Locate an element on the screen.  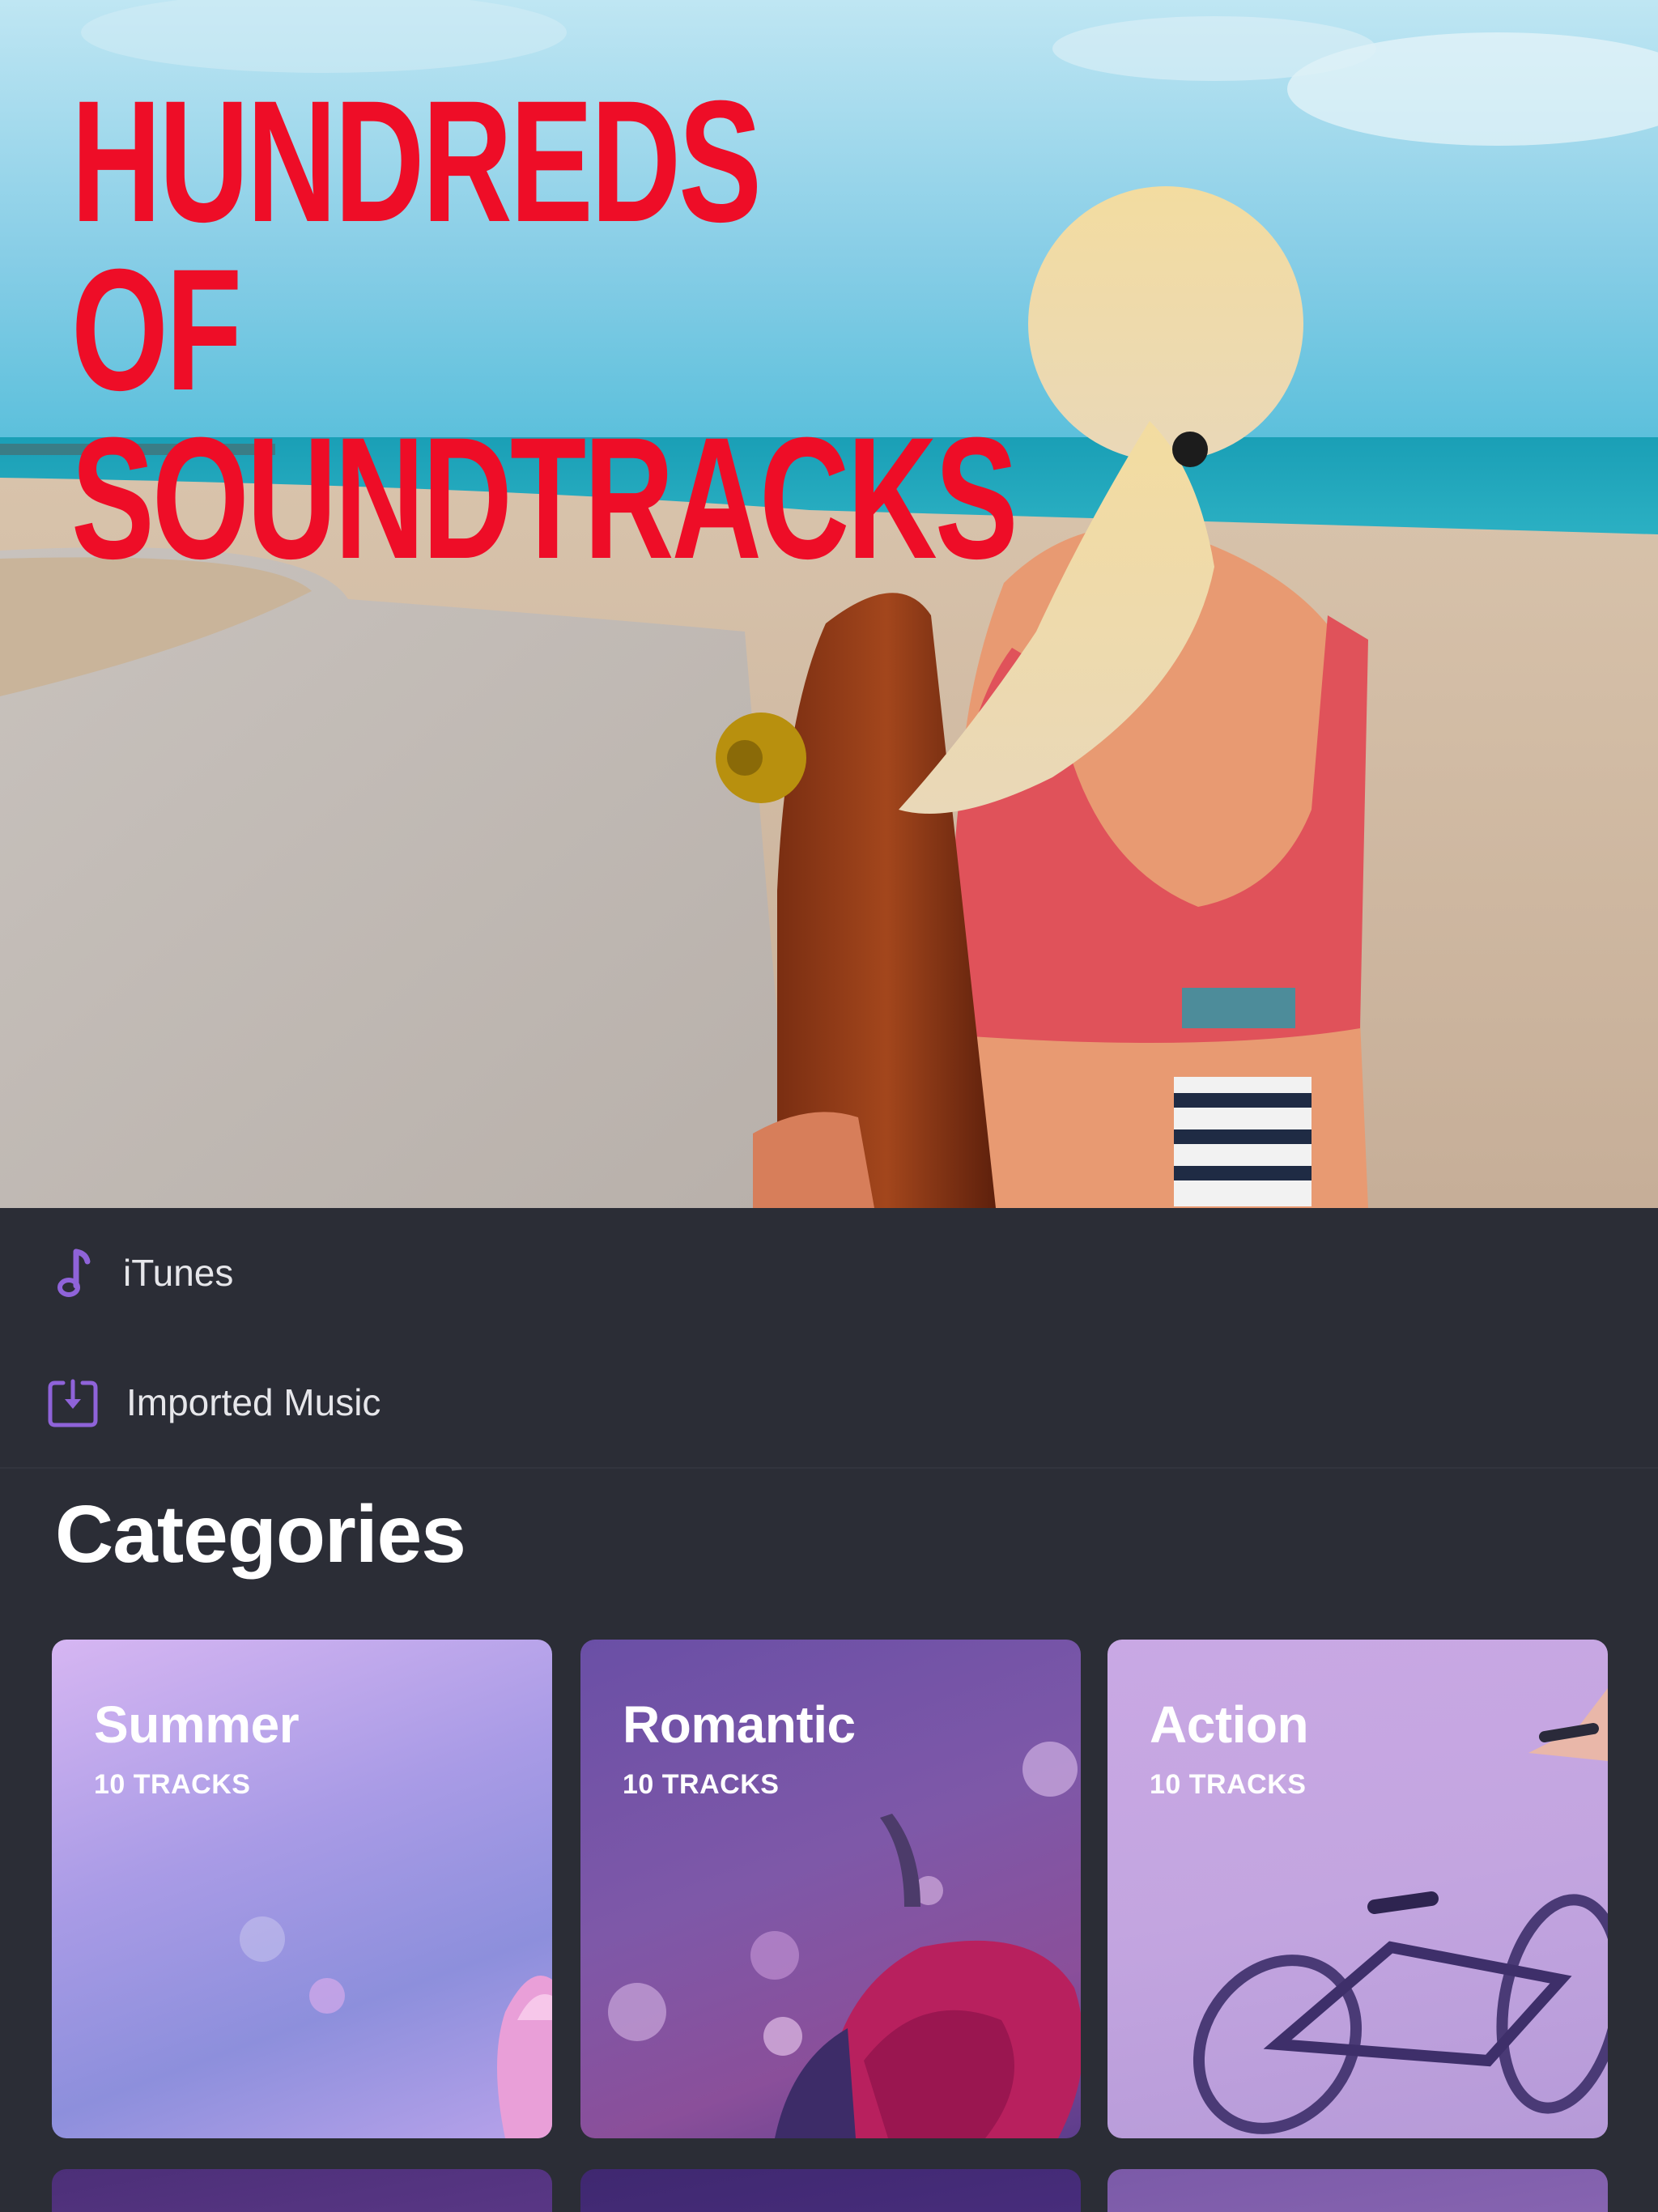
hero-title: HUNDREDS OF SOUNDTRACKS is located at coordinates (544, 330).